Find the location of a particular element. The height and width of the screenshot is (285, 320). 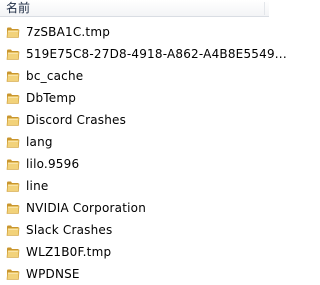

list-item: 7zSBA1C.tmp is located at coordinates (134, 32).